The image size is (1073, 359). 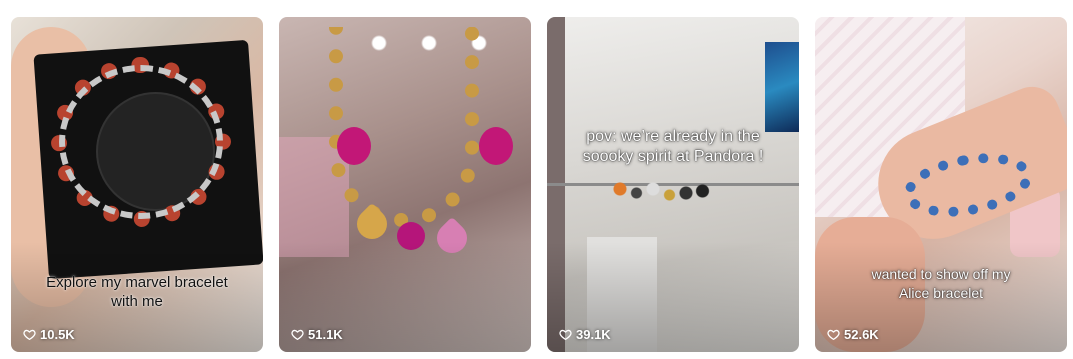 What do you see at coordinates (137, 292) in the screenshot?
I see `video-caption: Explore my marvel bracelet with me` at bounding box center [137, 292].